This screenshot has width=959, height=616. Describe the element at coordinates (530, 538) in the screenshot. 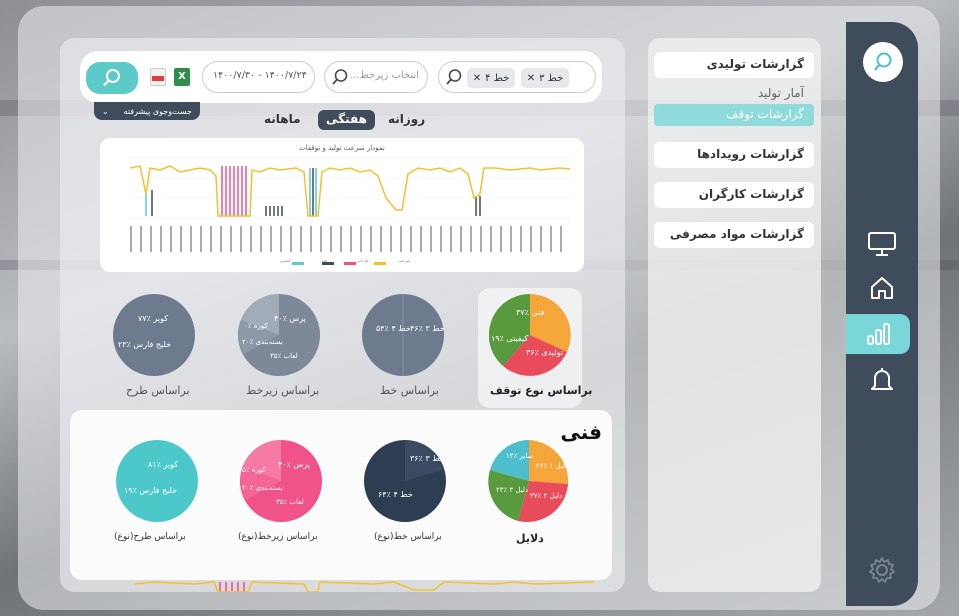

I see `pie-title: دلایل` at that location.